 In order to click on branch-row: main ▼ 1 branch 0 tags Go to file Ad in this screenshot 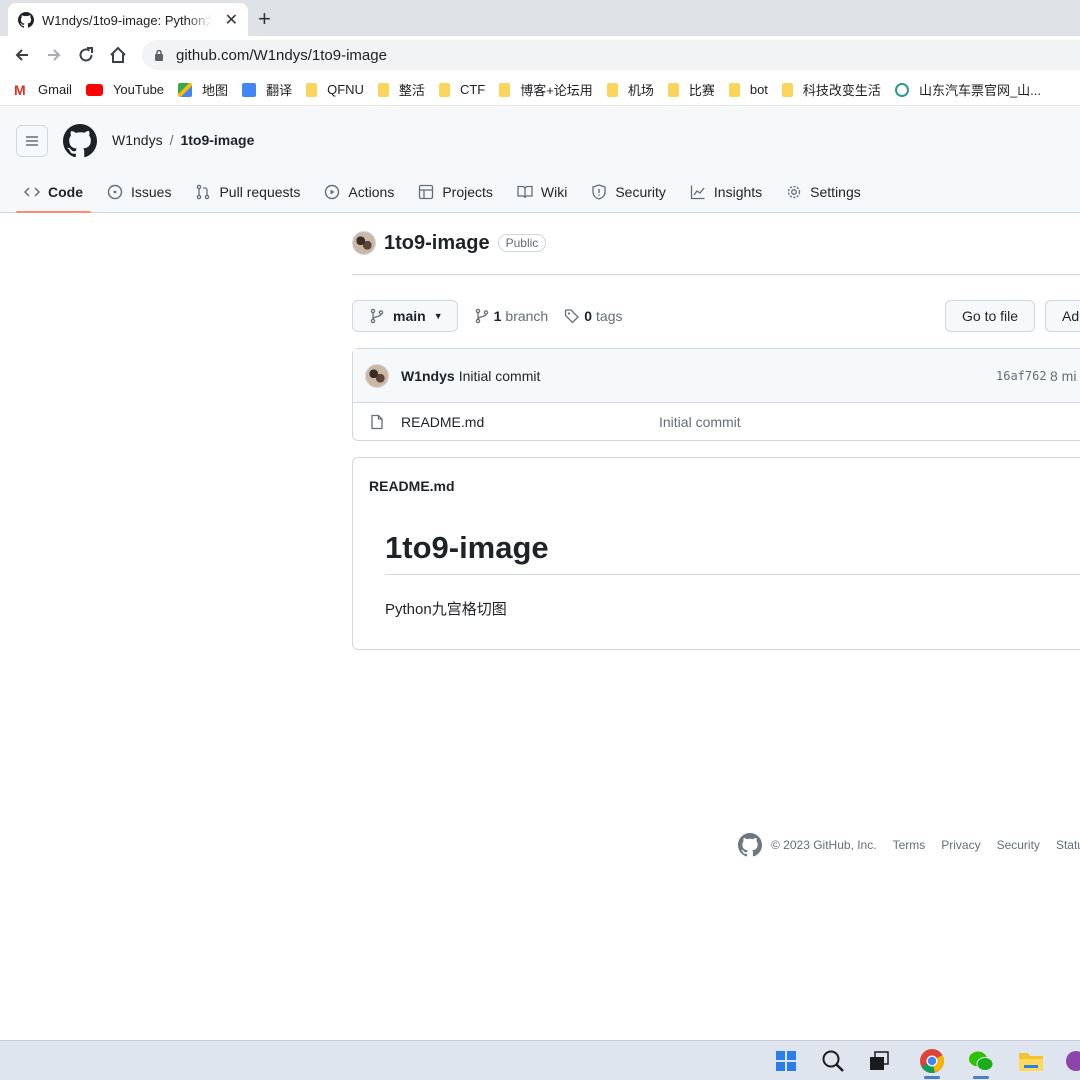, I will do `click(716, 316)`.